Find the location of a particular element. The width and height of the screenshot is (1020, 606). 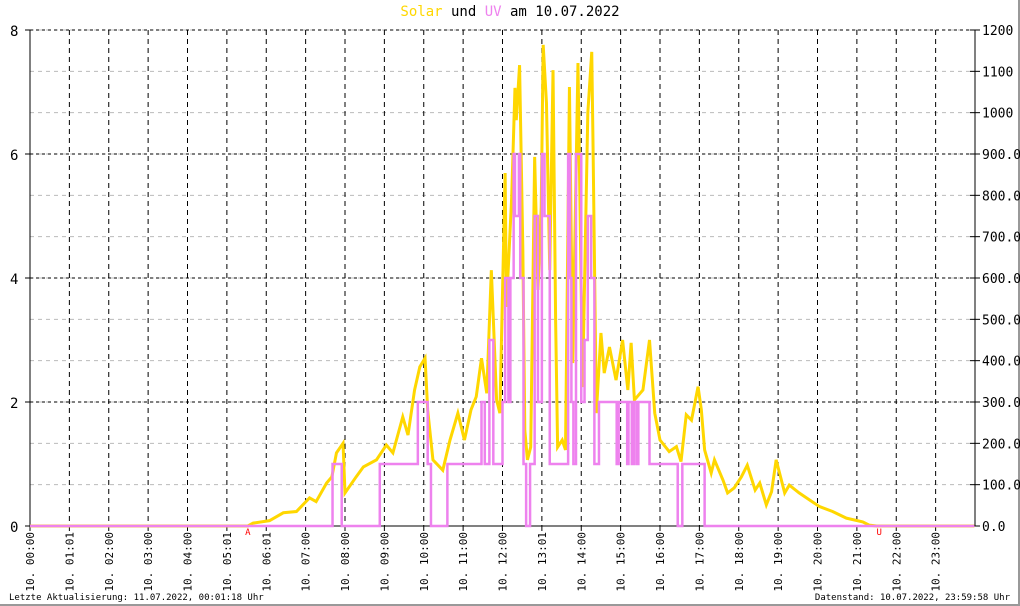

left-axis-label: 4 is located at coordinates (14, 280).